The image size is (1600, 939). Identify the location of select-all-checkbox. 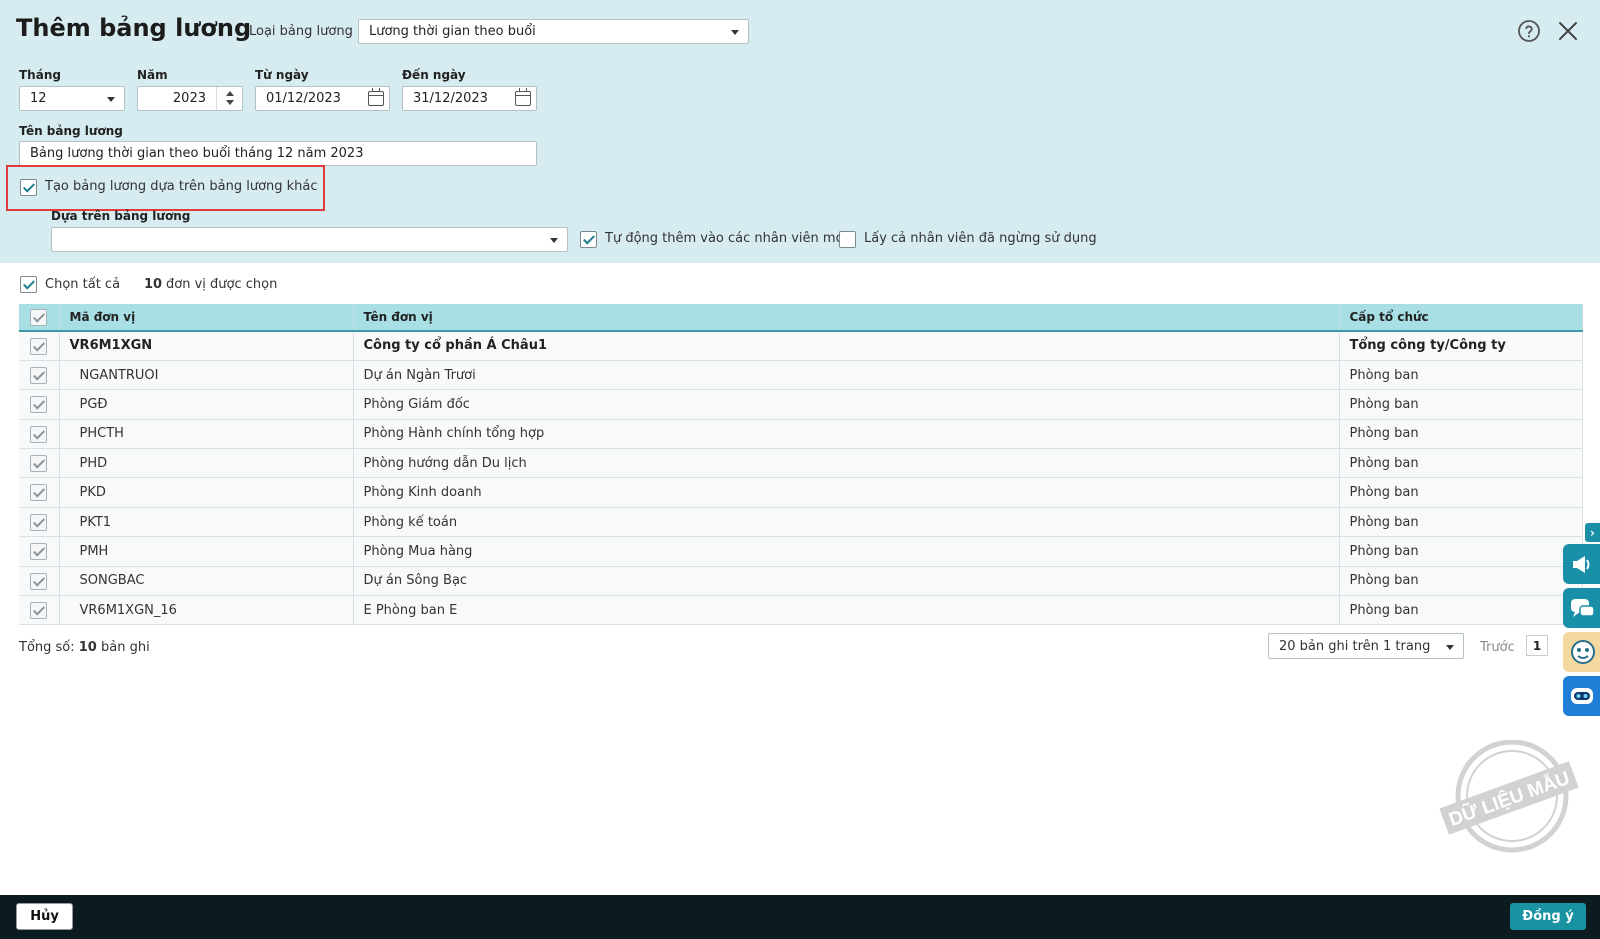
(28, 284).